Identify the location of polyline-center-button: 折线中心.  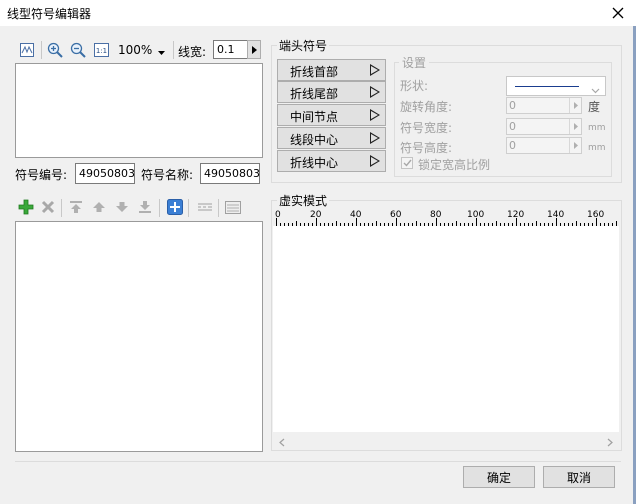
(331, 161).